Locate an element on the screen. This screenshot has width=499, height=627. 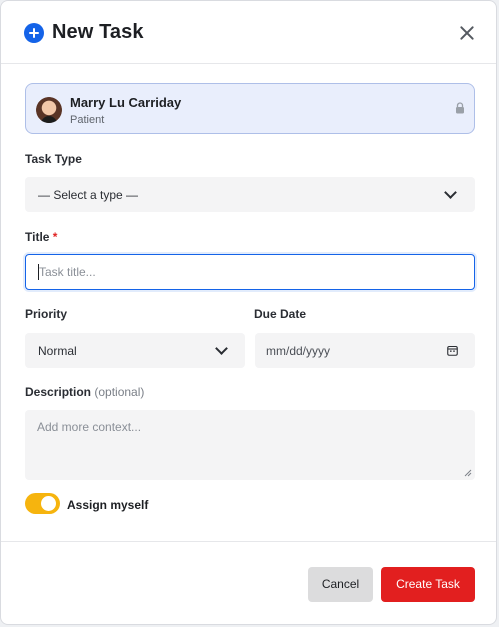
patient-card: Marry Lu Carriday Patient is located at coordinates (250, 108).